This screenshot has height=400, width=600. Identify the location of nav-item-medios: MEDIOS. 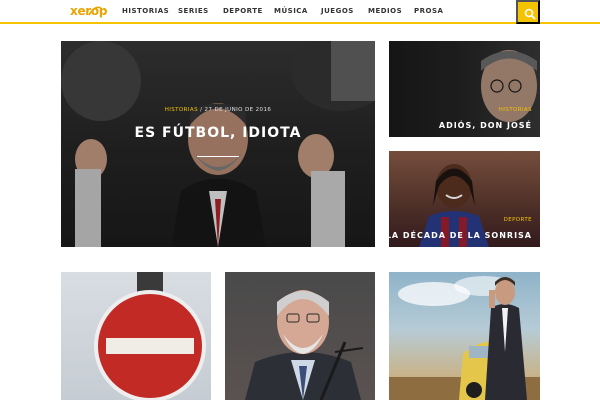
(385, 11).